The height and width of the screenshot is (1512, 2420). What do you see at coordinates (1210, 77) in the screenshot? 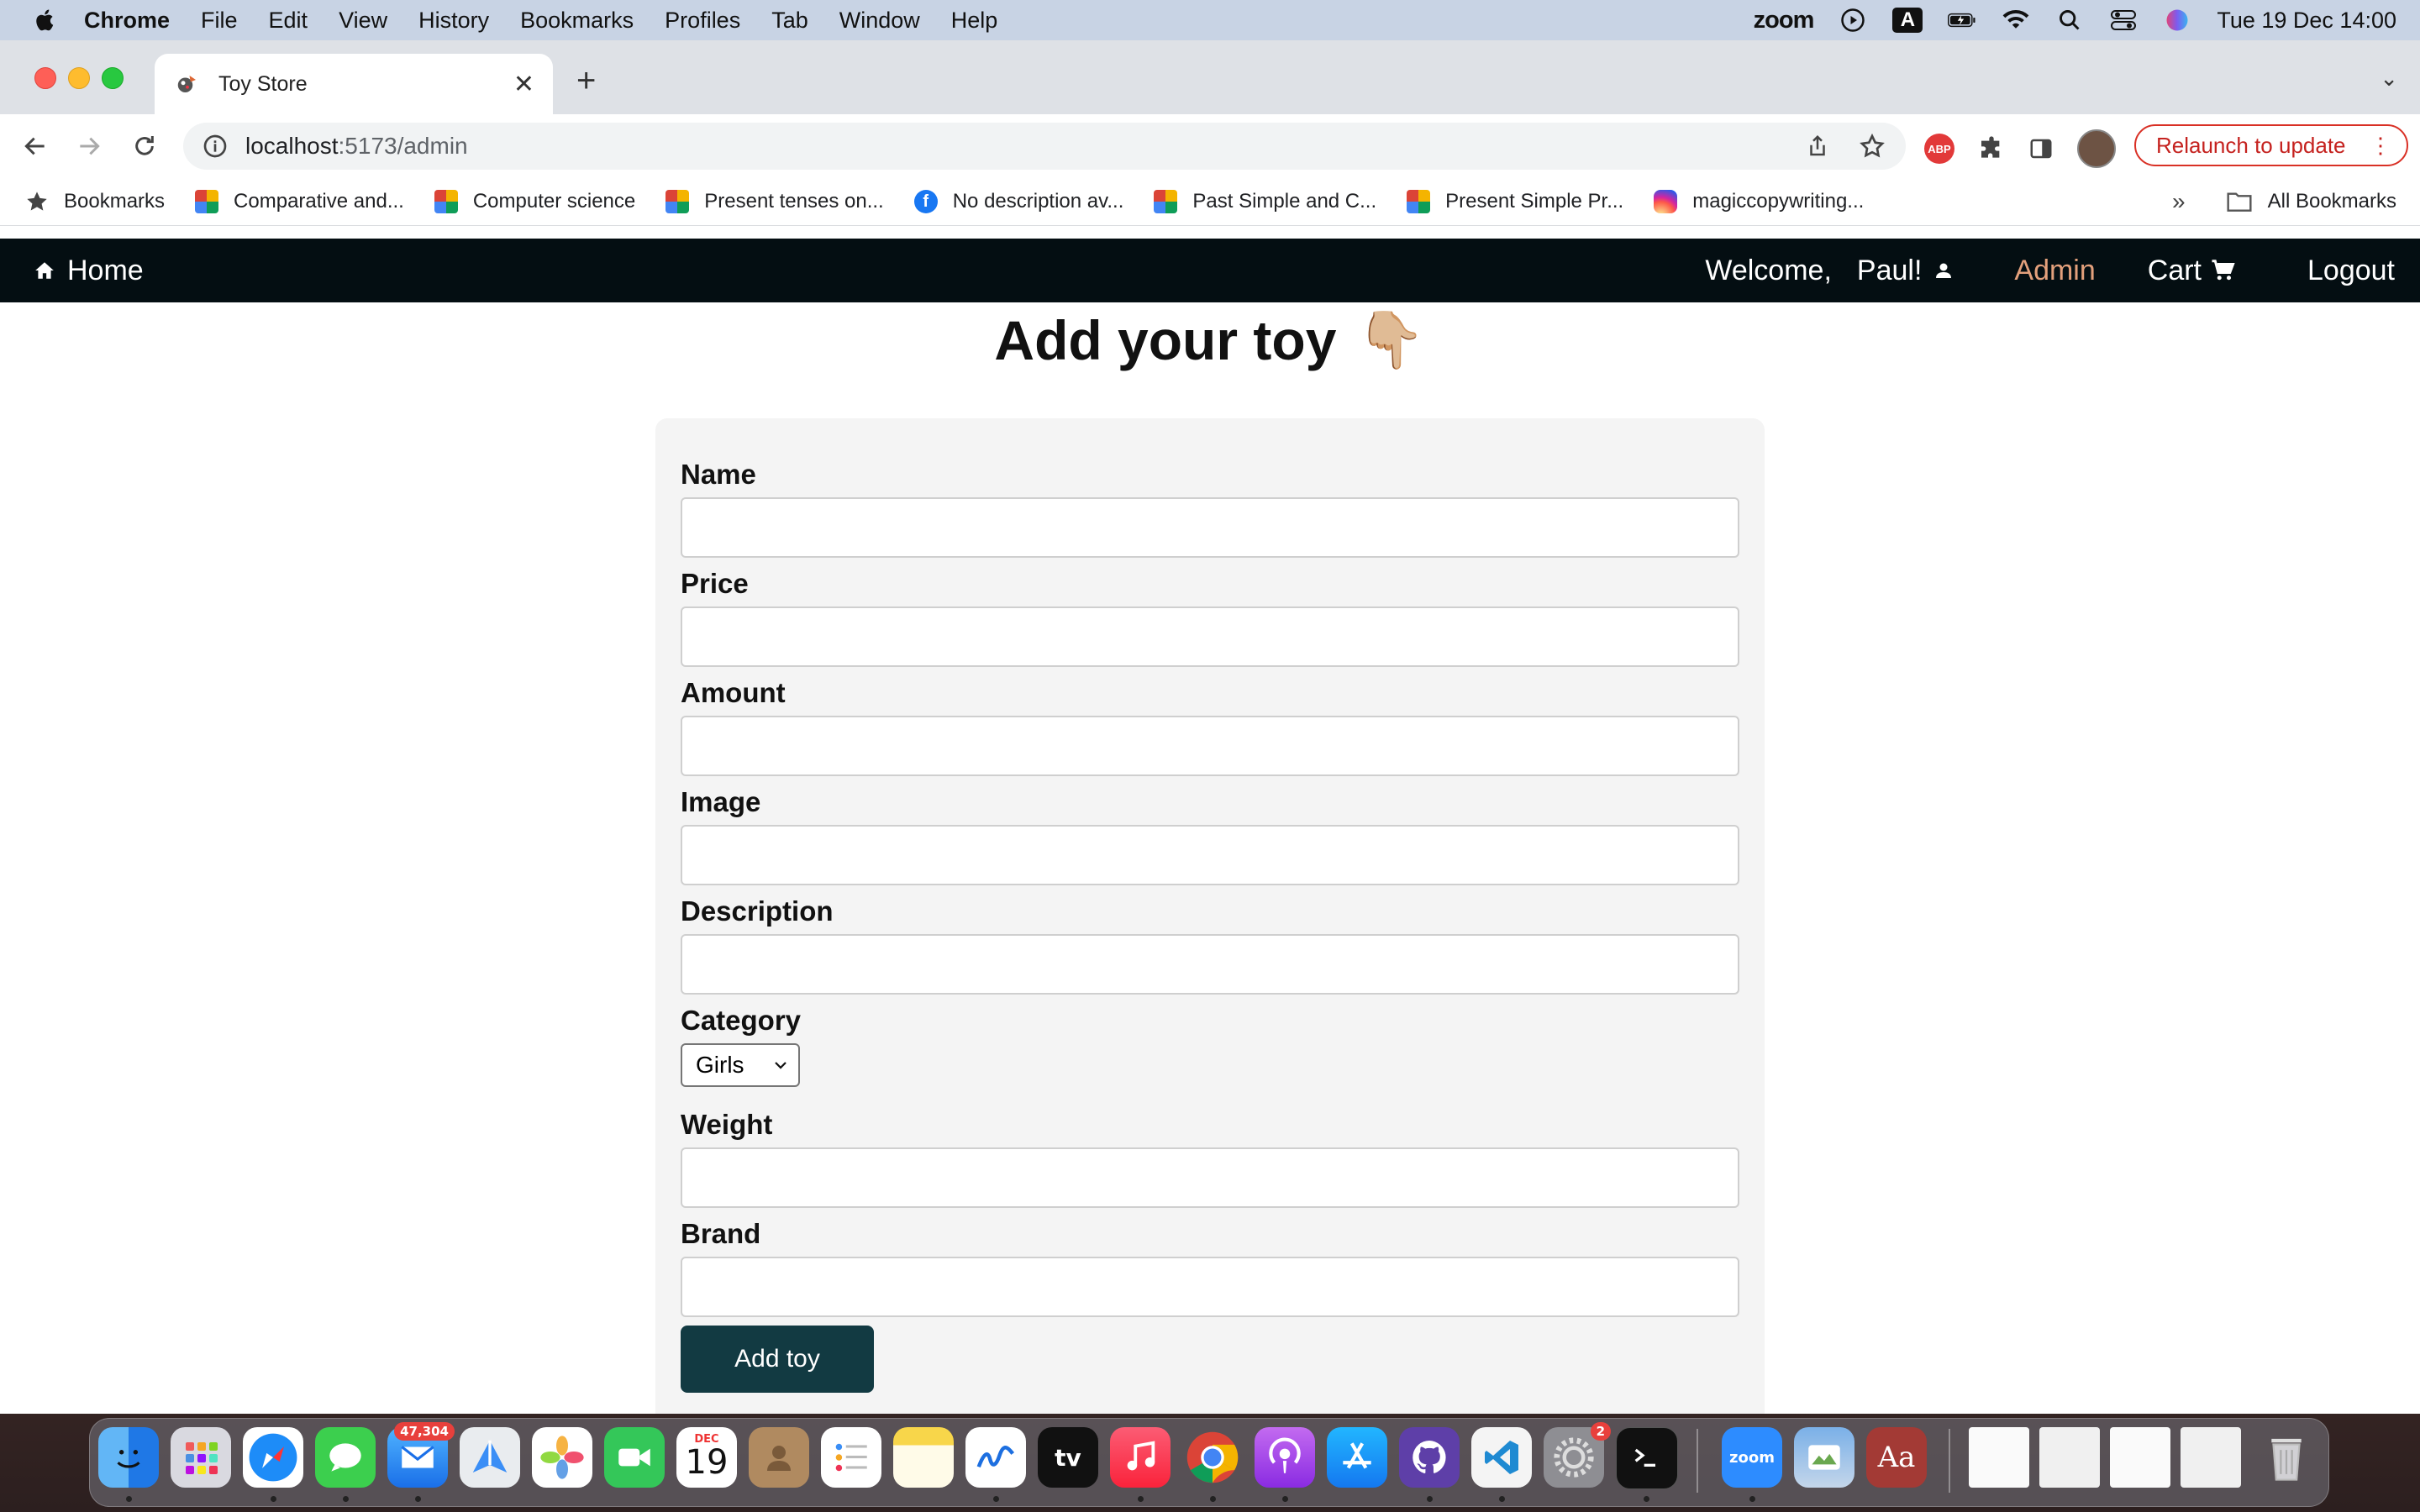
I see `tab-strip: Toy Store ✕ + ⌄` at bounding box center [1210, 77].